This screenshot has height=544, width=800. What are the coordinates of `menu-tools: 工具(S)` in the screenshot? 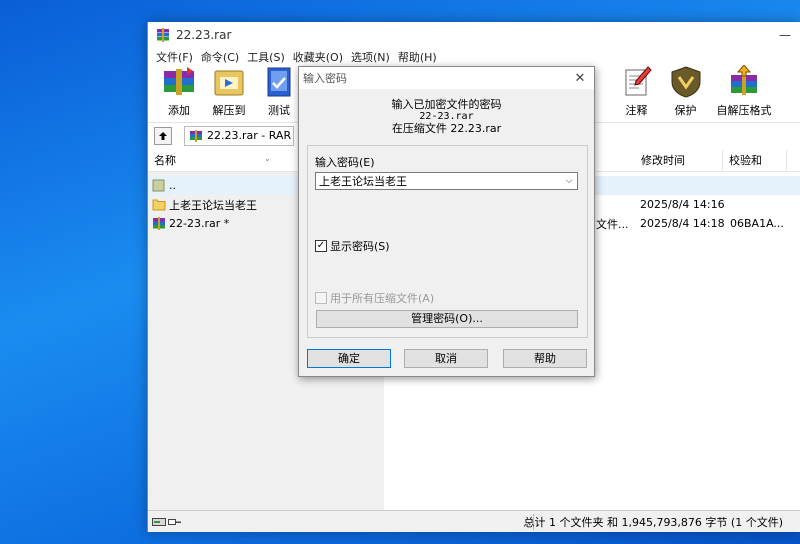 It's located at (266, 57).